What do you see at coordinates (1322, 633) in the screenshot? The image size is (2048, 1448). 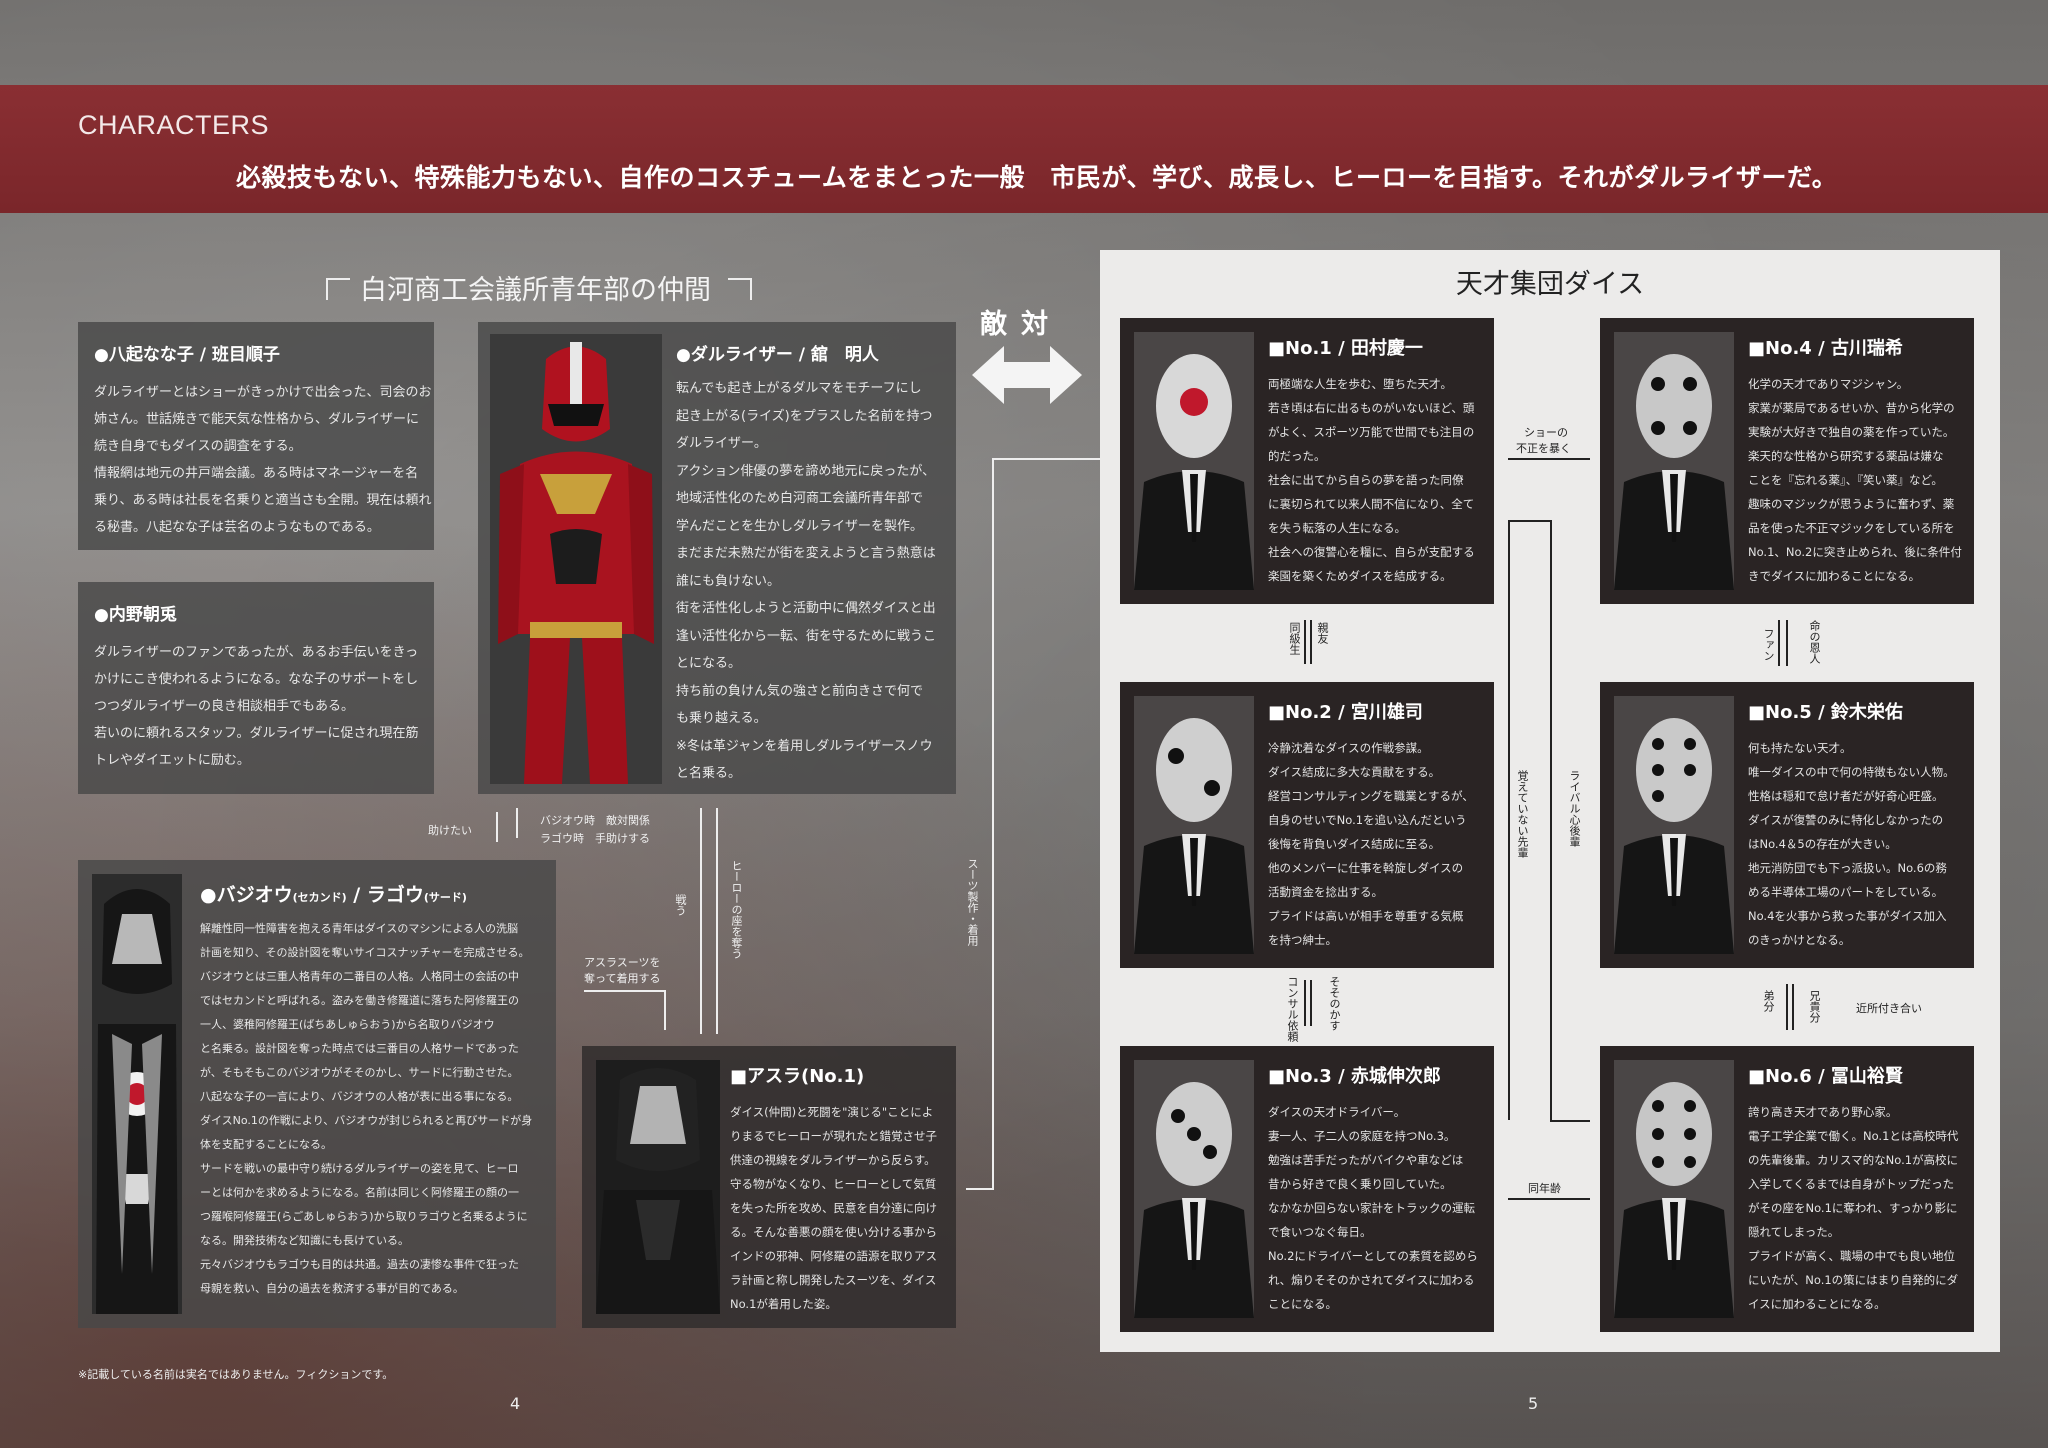 I see `relation-friend: 親友` at bounding box center [1322, 633].